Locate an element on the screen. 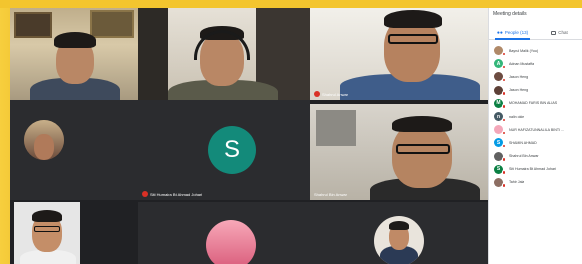 The image size is (582, 264). avatar-initial: A is located at coordinates (498, 63).